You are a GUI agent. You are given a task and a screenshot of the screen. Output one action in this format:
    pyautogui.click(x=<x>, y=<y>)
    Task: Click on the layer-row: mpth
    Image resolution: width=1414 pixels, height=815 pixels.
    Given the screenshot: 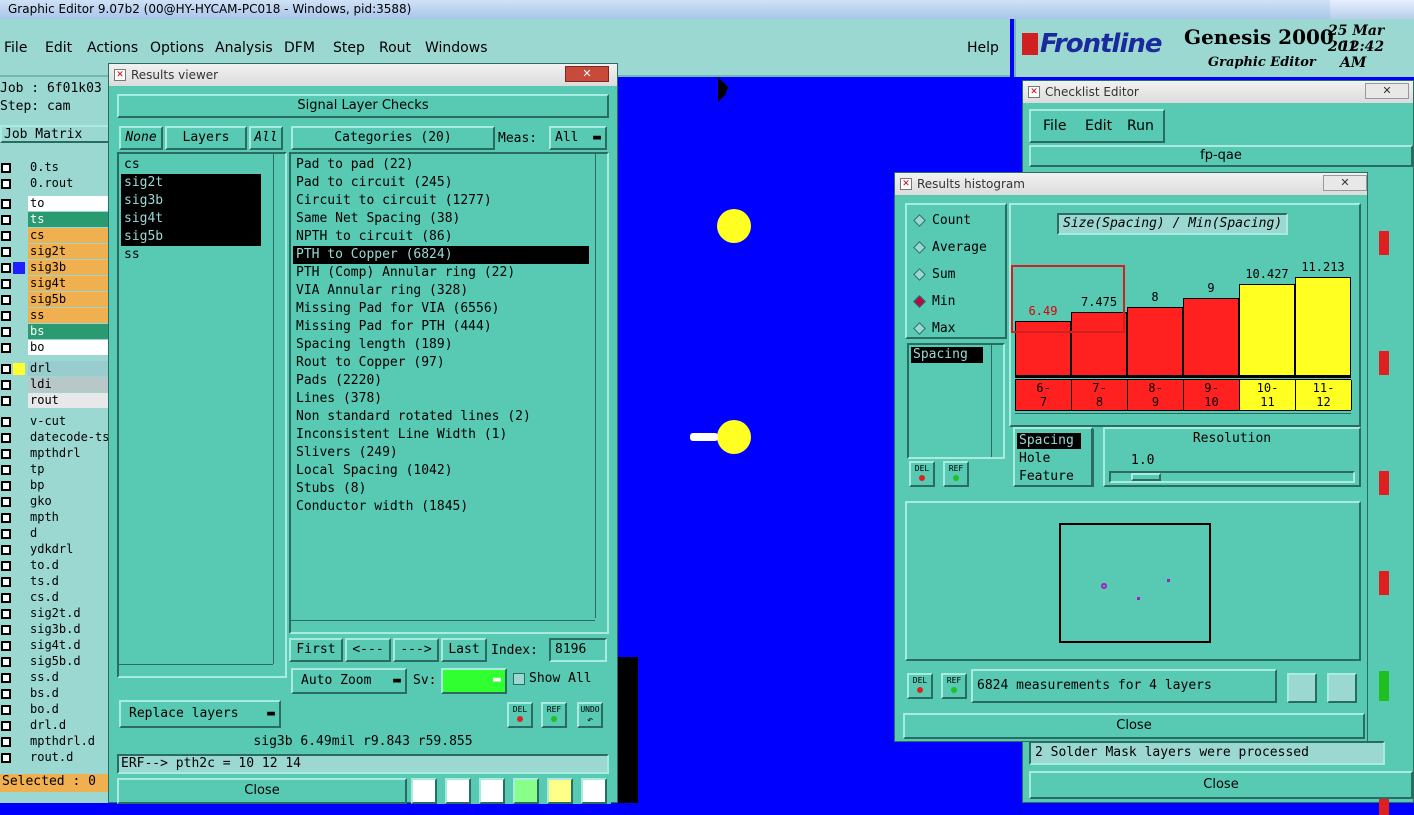 What is the action you would take?
    pyautogui.click(x=56, y=518)
    